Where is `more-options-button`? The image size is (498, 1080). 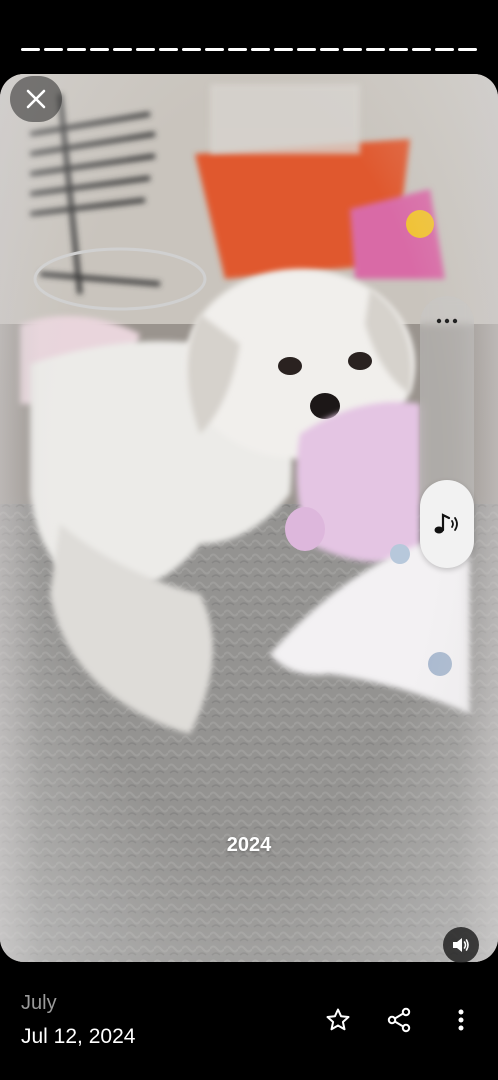
more-options-button is located at coordinates (447, 321).